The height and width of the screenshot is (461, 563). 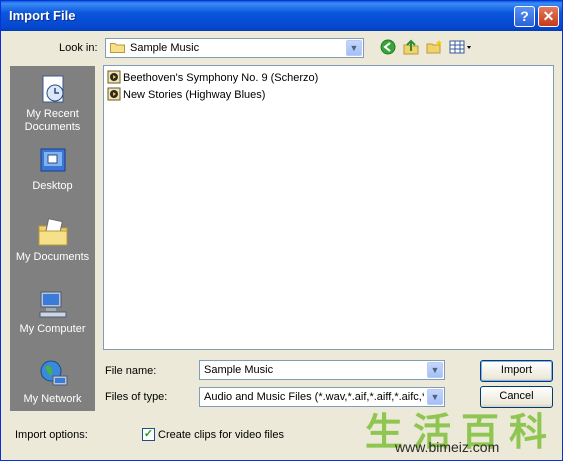 What do you see at coordinates (78, 48) in the screenshot?
I see `look-in-label: Look in:` at bounding box center [78, 48].